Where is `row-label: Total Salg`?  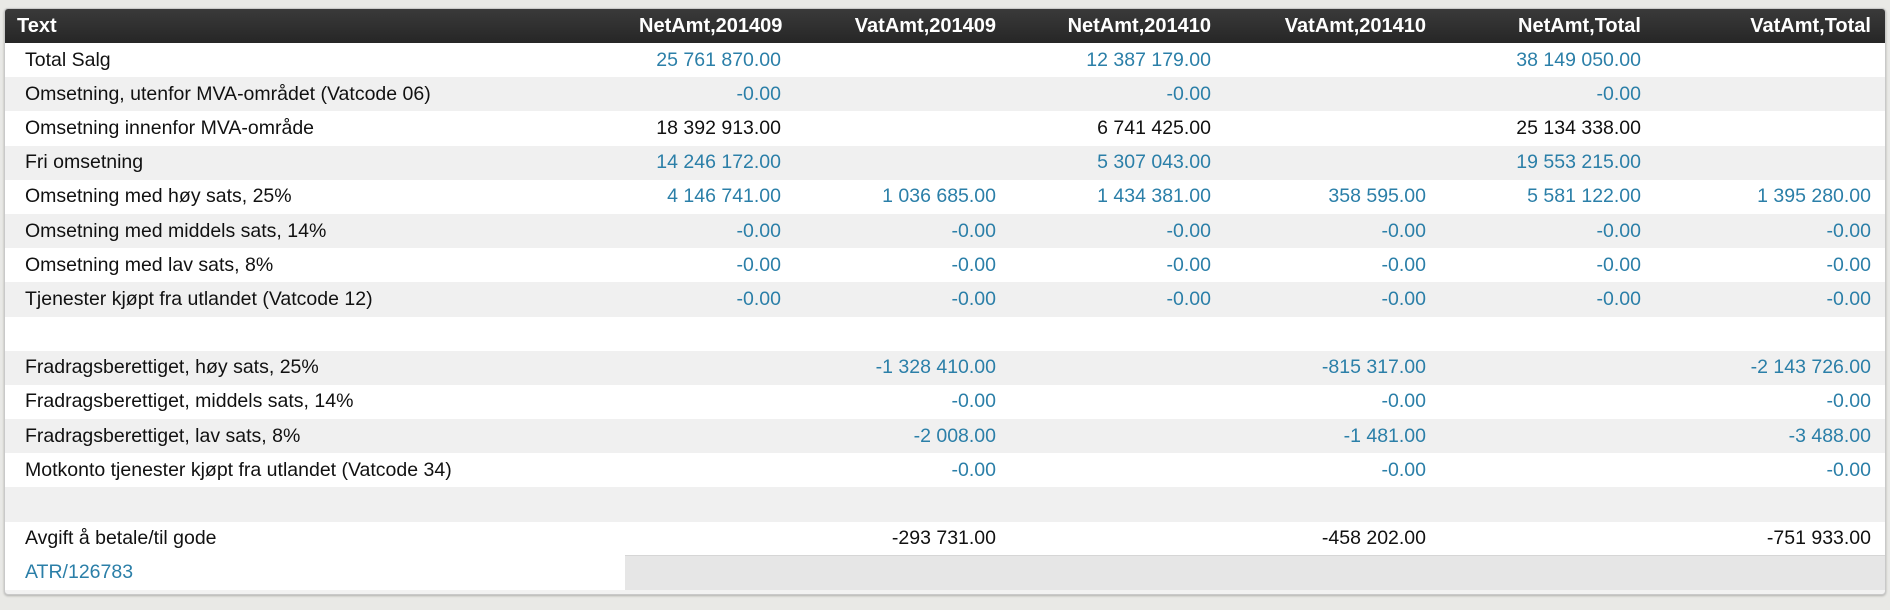
row-label: Total Salg is located at coordinates (68, 59).